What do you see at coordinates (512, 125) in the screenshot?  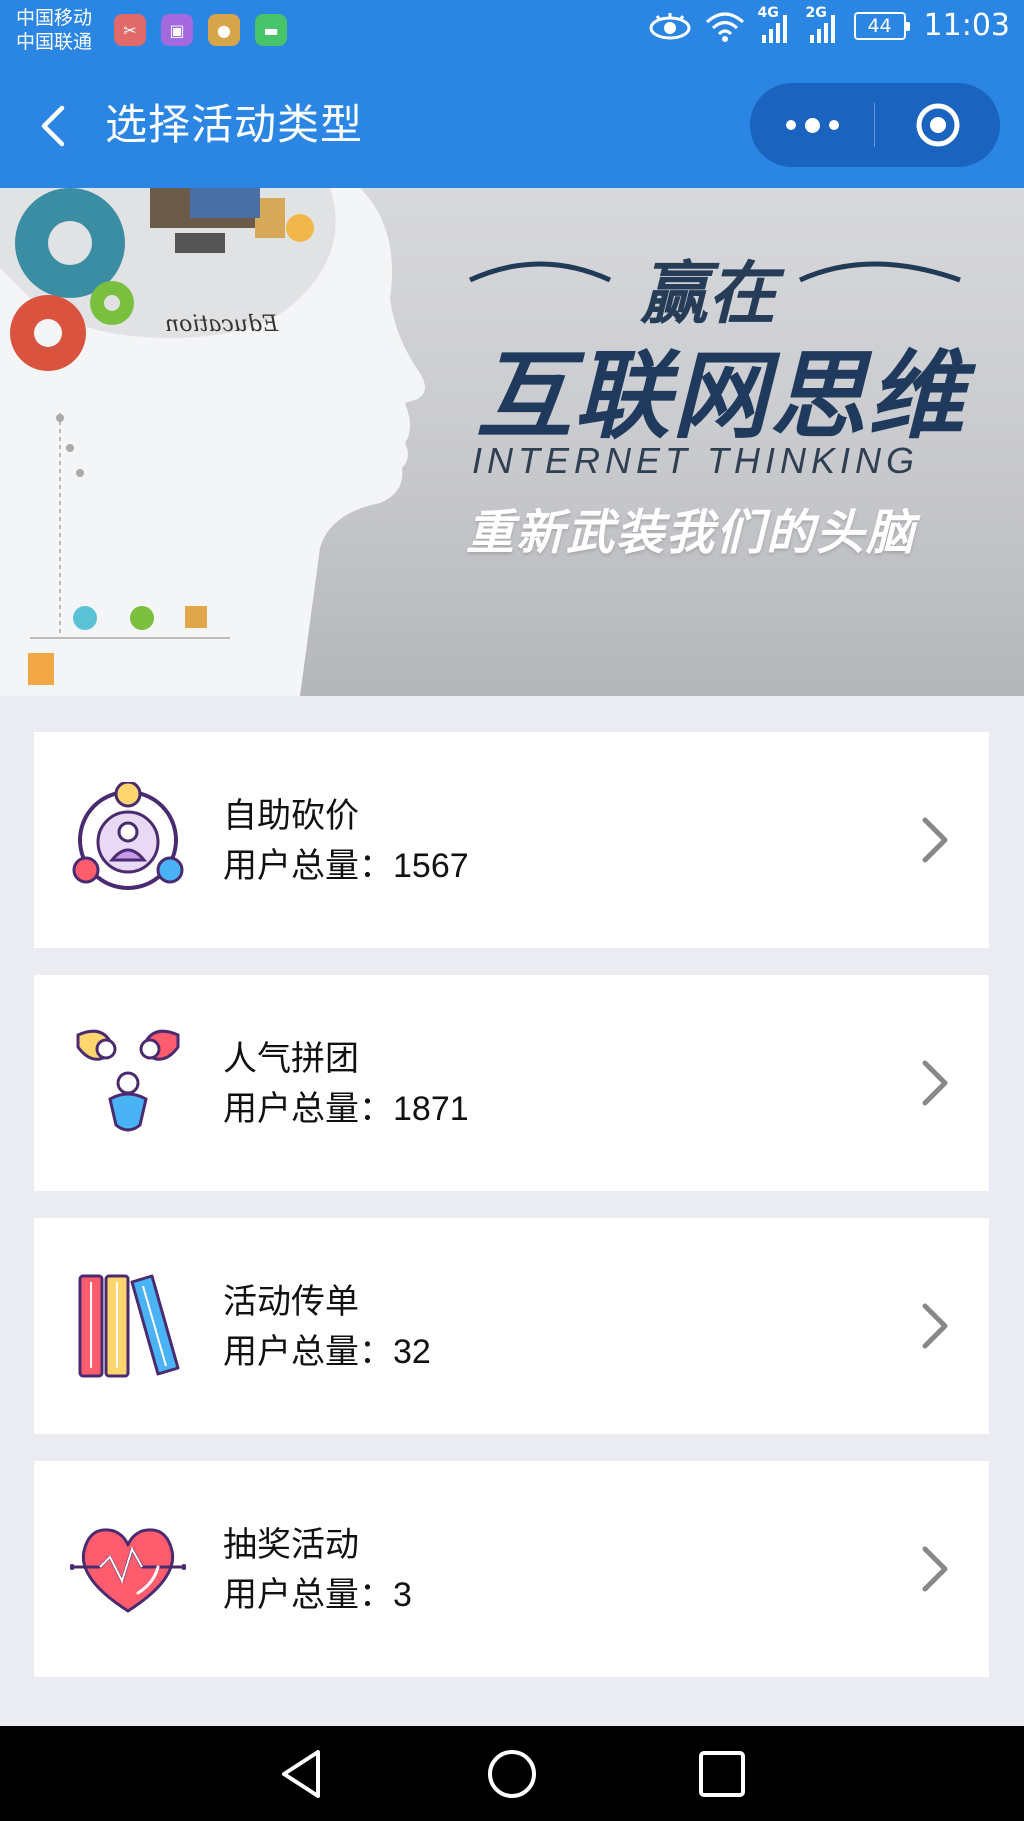 I see `nav-bar: 选择活动类型` at bounding box center [512, 125].